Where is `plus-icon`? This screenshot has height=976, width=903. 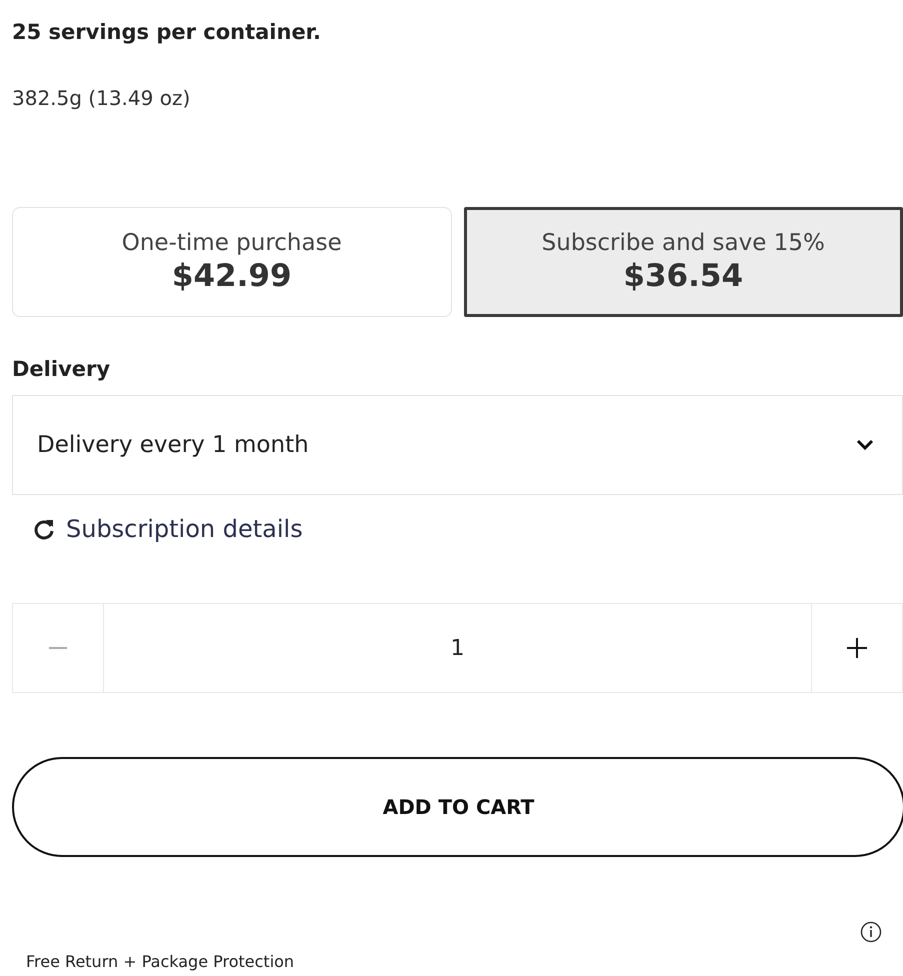
plus-icon is located at coordinates (857, 648).